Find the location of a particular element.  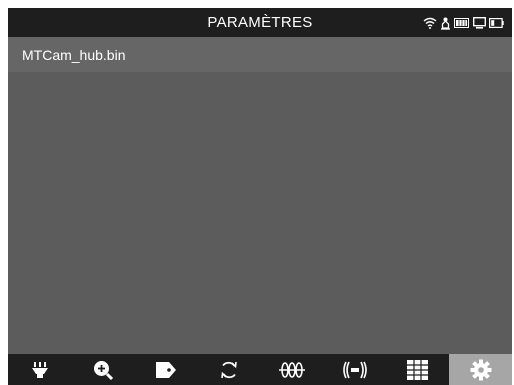

vibration-button is located at coordinates (354, 369).